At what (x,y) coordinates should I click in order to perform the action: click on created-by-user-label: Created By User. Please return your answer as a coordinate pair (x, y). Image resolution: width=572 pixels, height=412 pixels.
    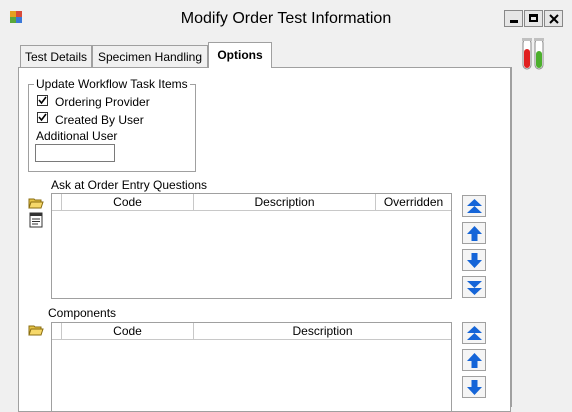
    Looking at the image, I should click on (99, 120).